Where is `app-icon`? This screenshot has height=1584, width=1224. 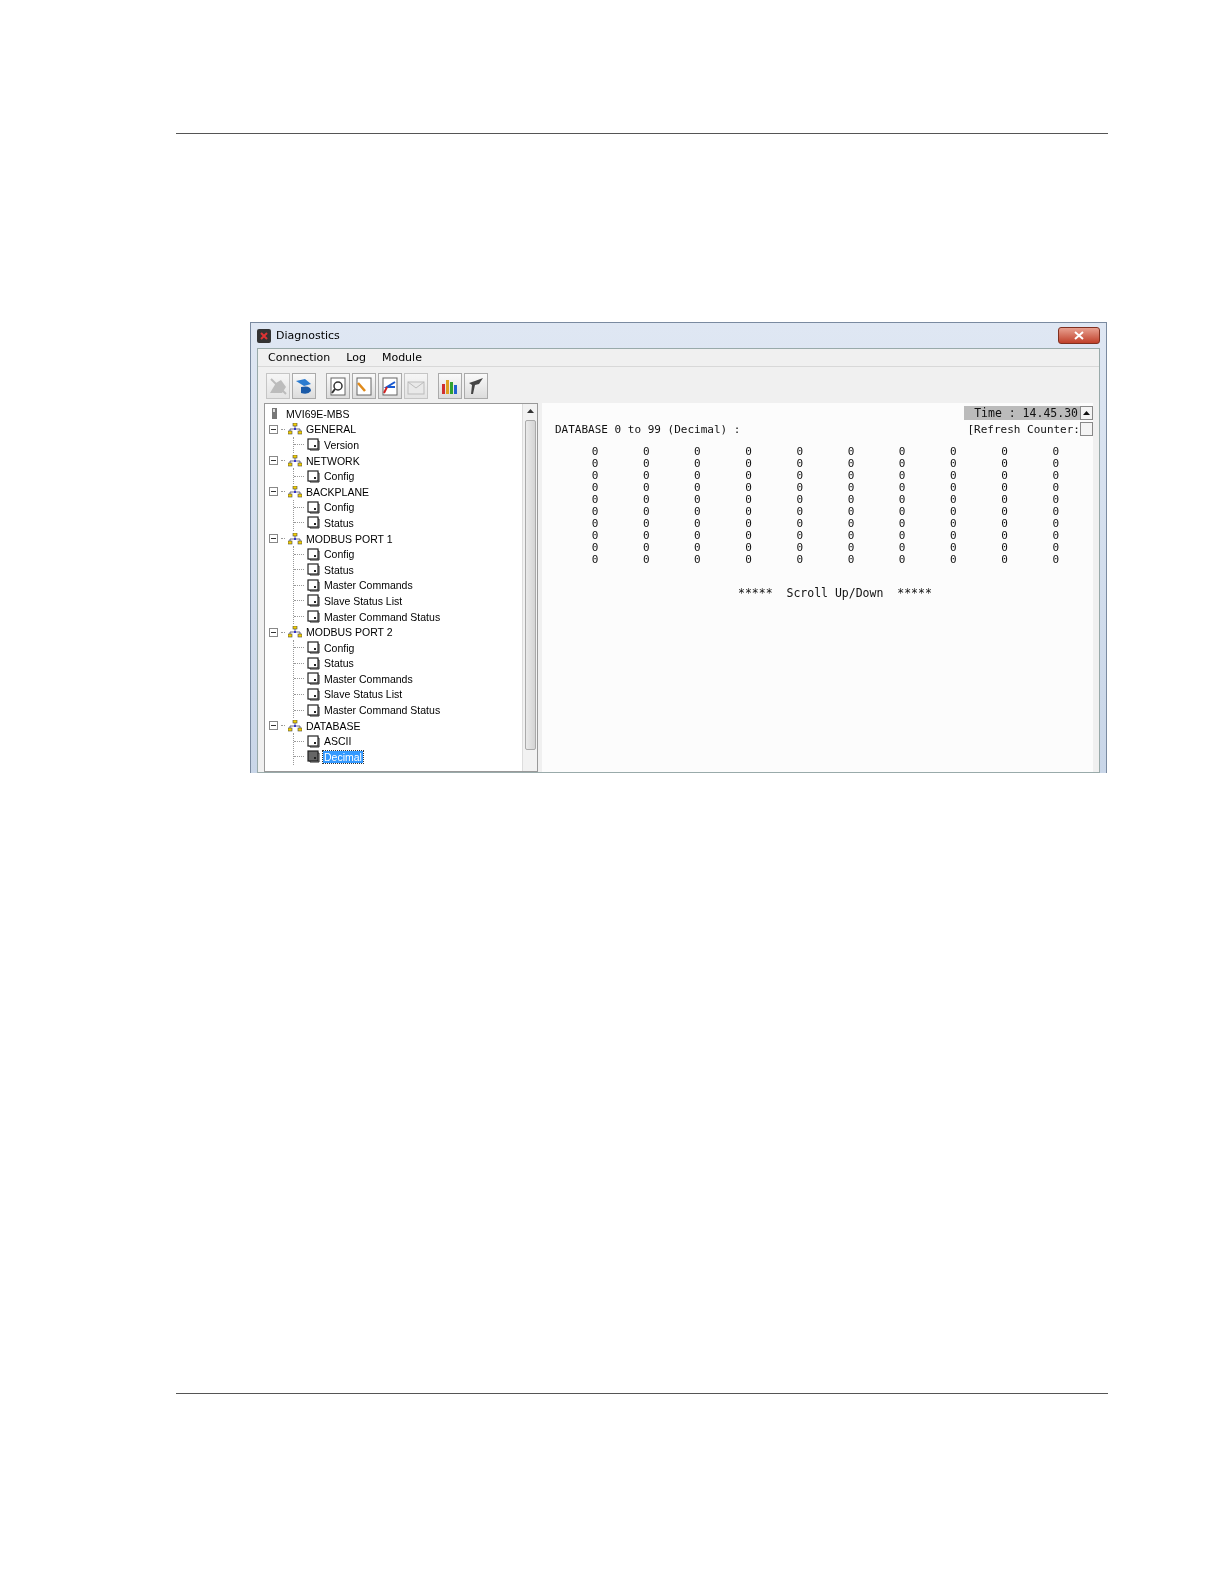 app-icon is located at coordinates (264, 335).